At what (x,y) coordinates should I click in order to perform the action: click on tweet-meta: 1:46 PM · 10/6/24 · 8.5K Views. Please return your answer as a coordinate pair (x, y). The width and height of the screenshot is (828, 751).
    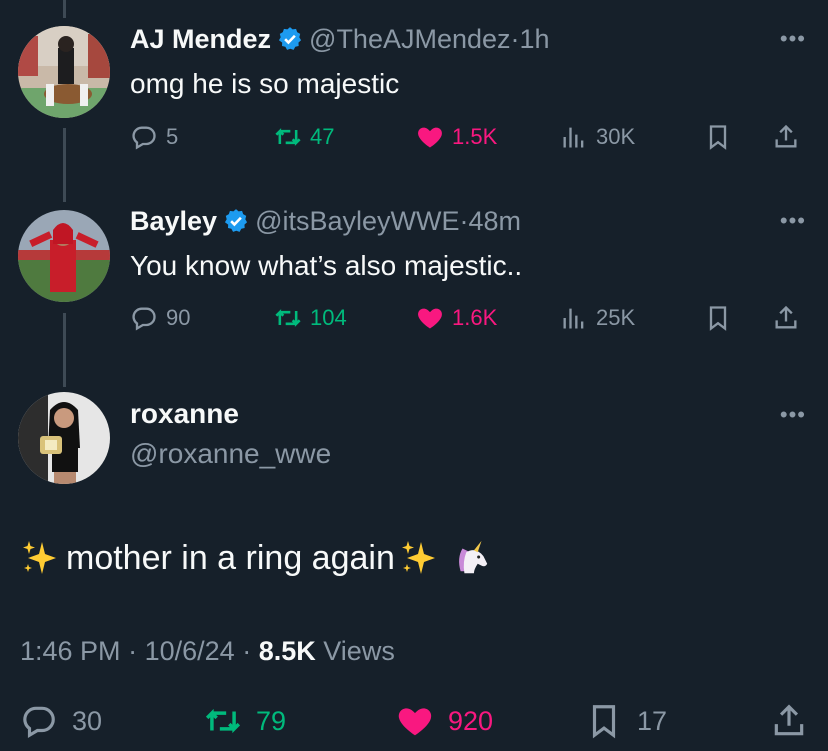
    Looking at the image, I should click on (207, 651).